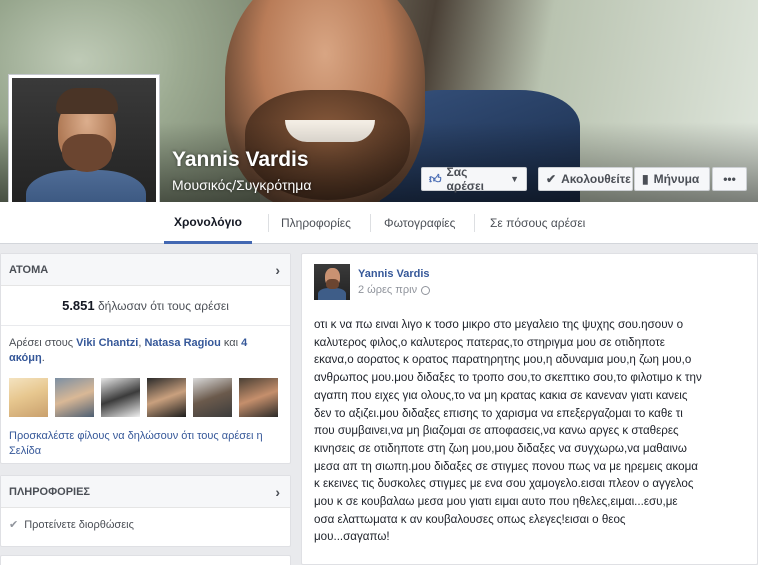 The width and height of the screenshot is (758, 565). What do you see at coordinates (645, 179) in the screenshot?
I see `message-icon: ▮` at bounding box center [645, 179].